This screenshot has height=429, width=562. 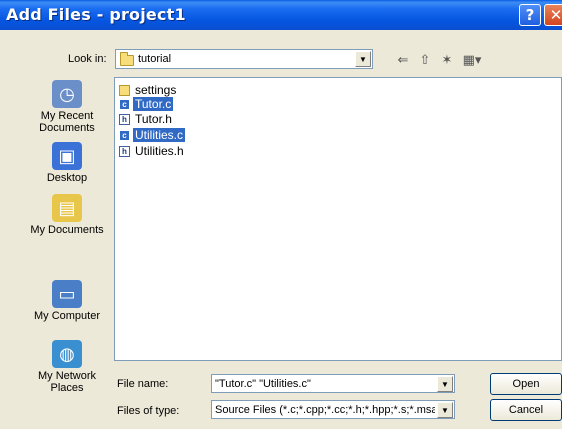 I want to click on network-places-icon: ◍, so click(x=67, y=354).